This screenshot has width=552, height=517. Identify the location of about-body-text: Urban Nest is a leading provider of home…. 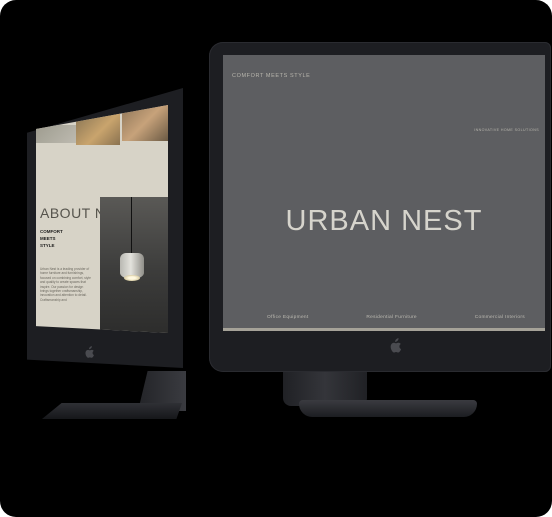
(65, 284).